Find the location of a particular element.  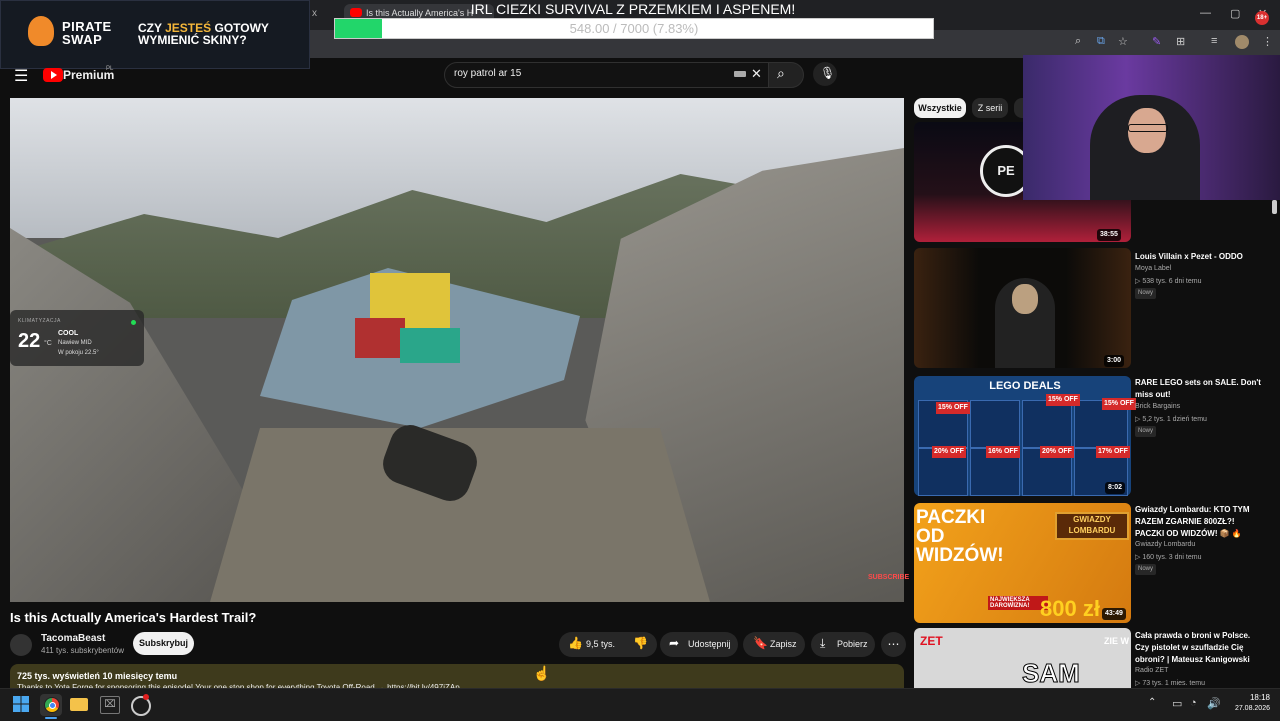

share-label: Udostępnij is located at coordinates (709, 644).